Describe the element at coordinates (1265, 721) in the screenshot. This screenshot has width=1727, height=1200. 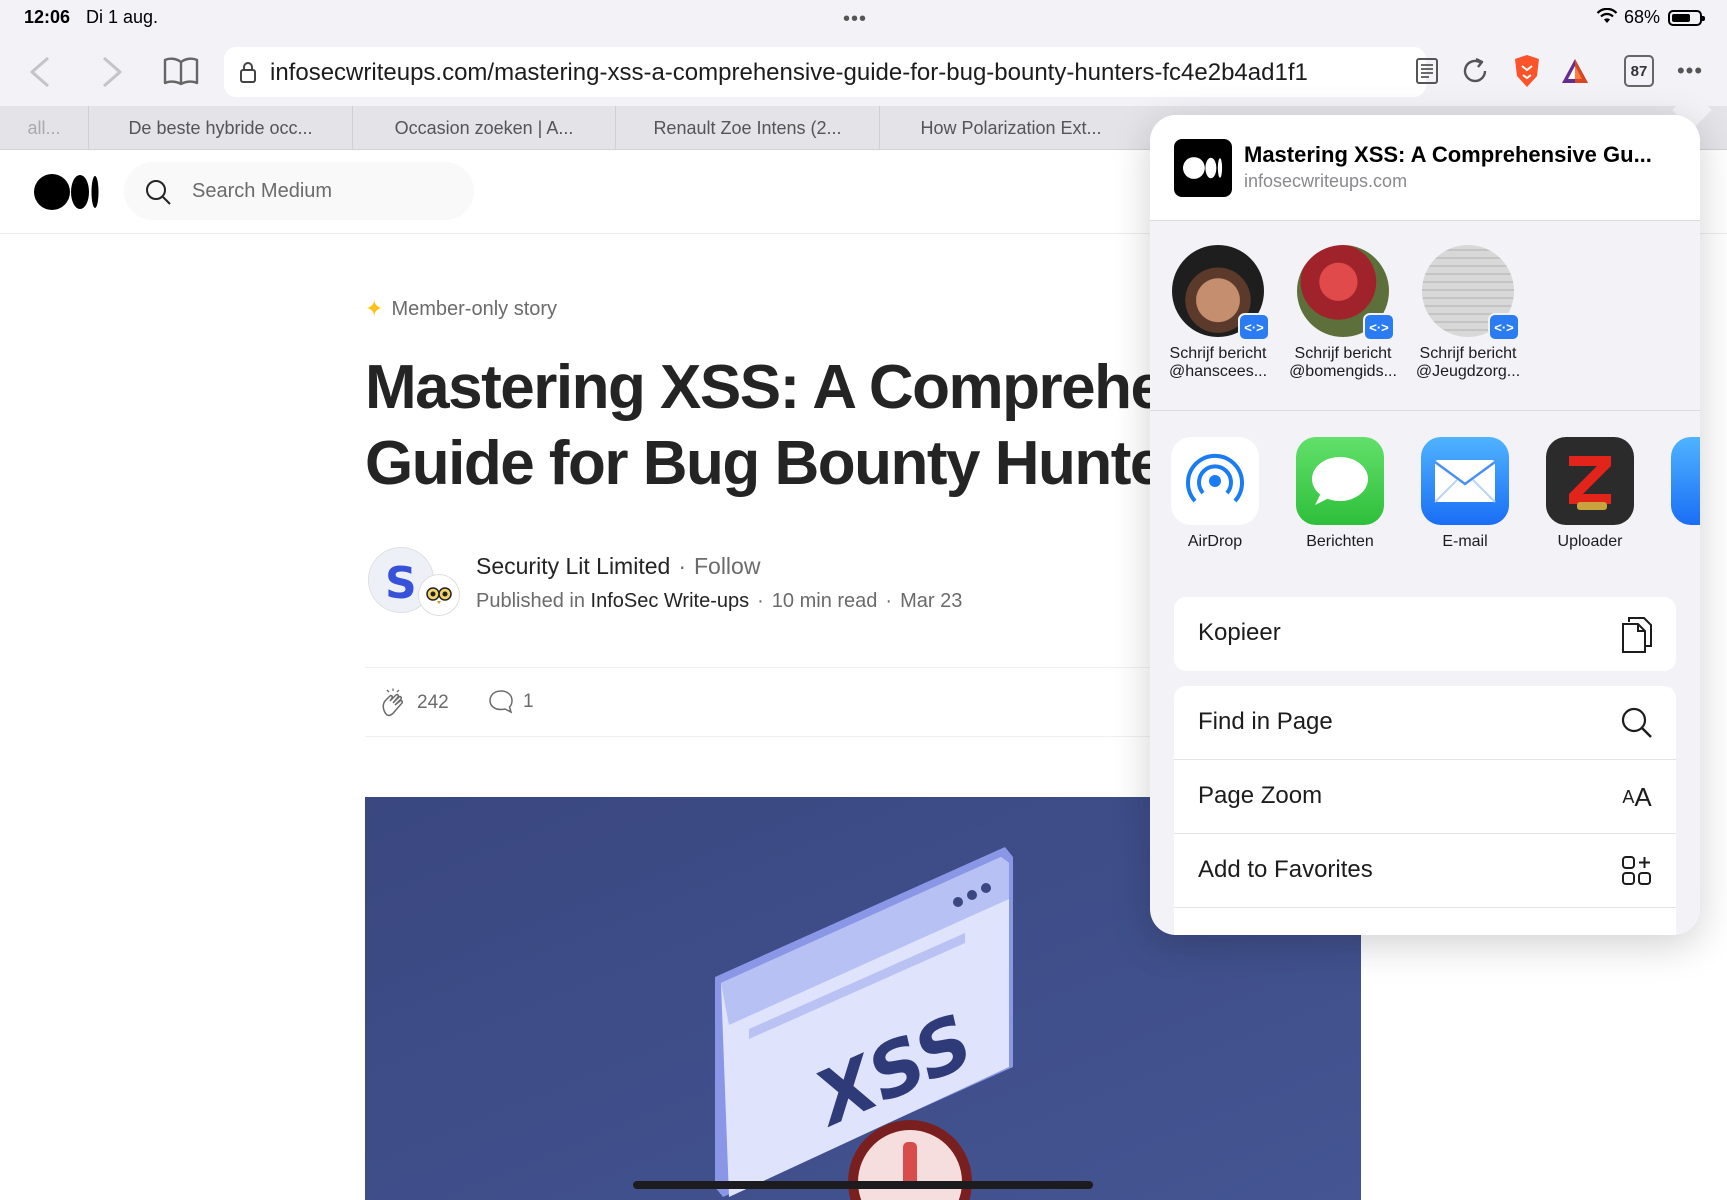
I see `action-label: Find in Page` at that location.